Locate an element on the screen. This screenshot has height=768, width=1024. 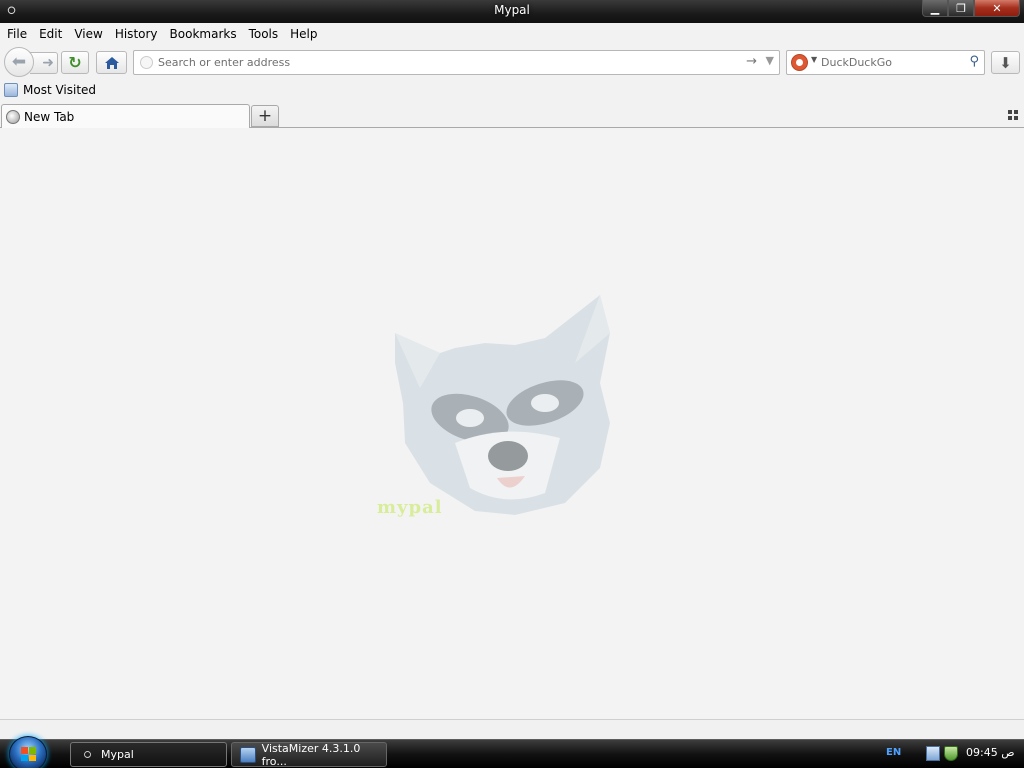
menu-bookmarks: Bookmarks is located at coordinates (203, 34).